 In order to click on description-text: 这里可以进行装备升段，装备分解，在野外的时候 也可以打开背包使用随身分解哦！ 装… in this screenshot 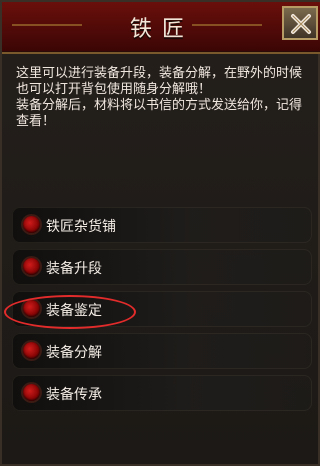, I will do `click(164, 98)`.